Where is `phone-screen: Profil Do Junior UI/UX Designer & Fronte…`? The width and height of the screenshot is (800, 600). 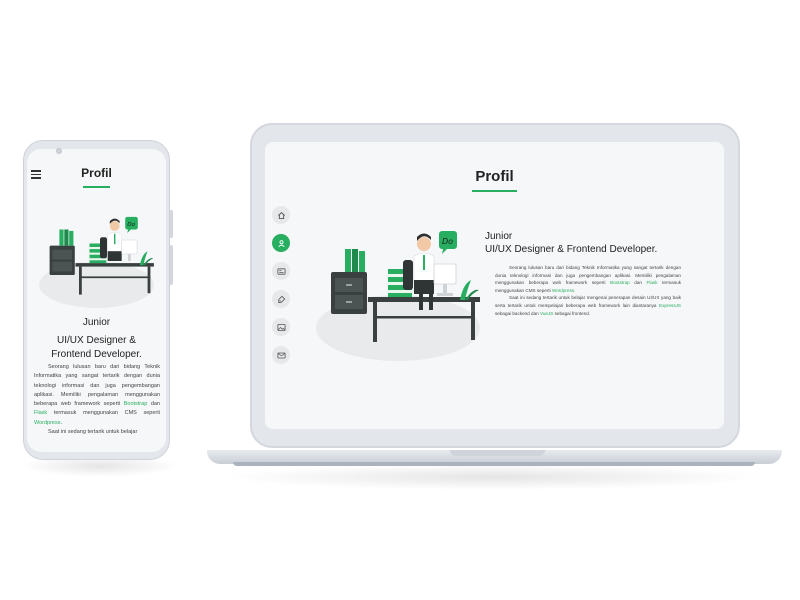
phone-screen: Profil Do Junior UI/UX Designer & Fronte… is located at coordinates (96, 300).